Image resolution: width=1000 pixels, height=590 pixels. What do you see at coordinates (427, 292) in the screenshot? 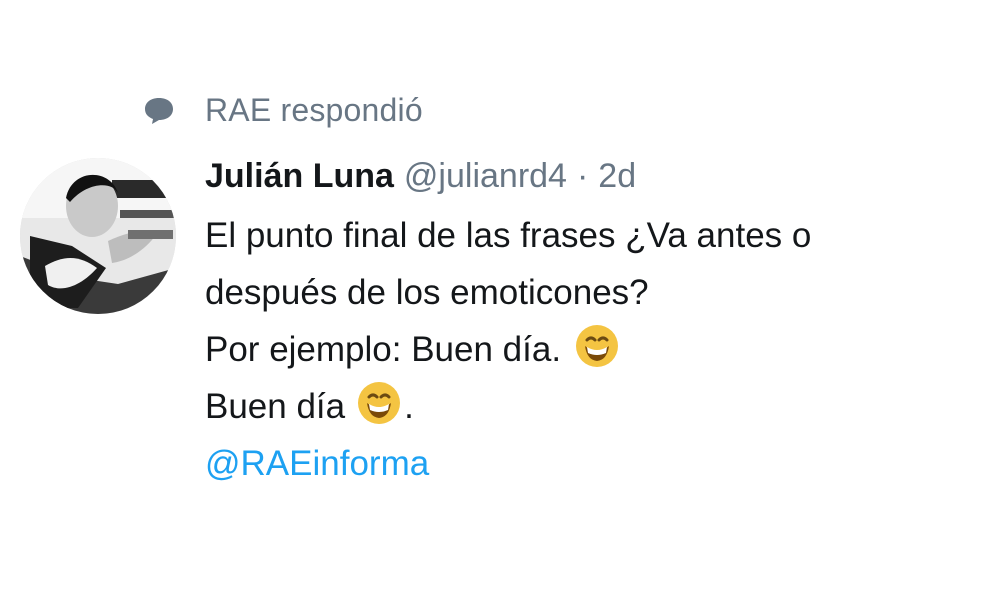
I see `tweet-line-2: después de los emoticones?` at bounding box center [427, 292].